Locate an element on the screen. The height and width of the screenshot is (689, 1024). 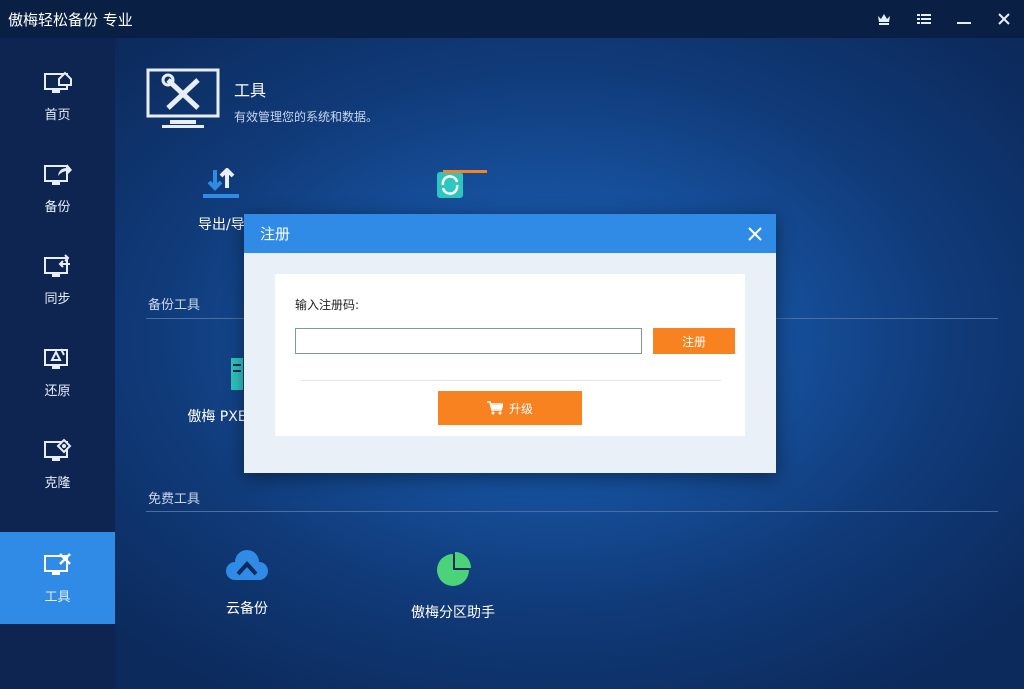
export-import-icon is located at coordinates (221, 183).